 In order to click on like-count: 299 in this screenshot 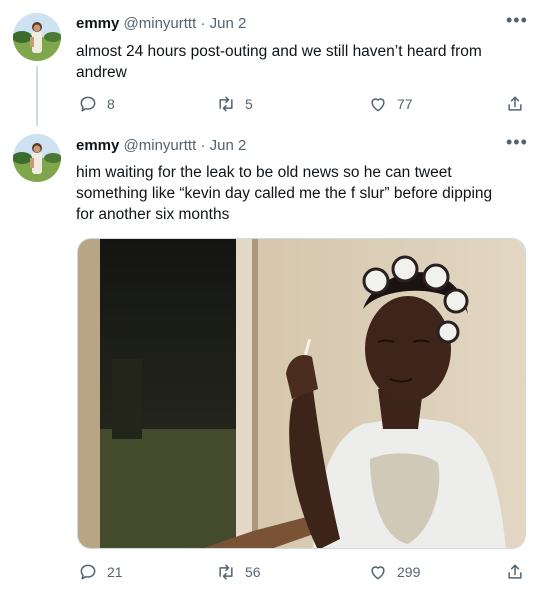, I will do `click(409, 572)`.